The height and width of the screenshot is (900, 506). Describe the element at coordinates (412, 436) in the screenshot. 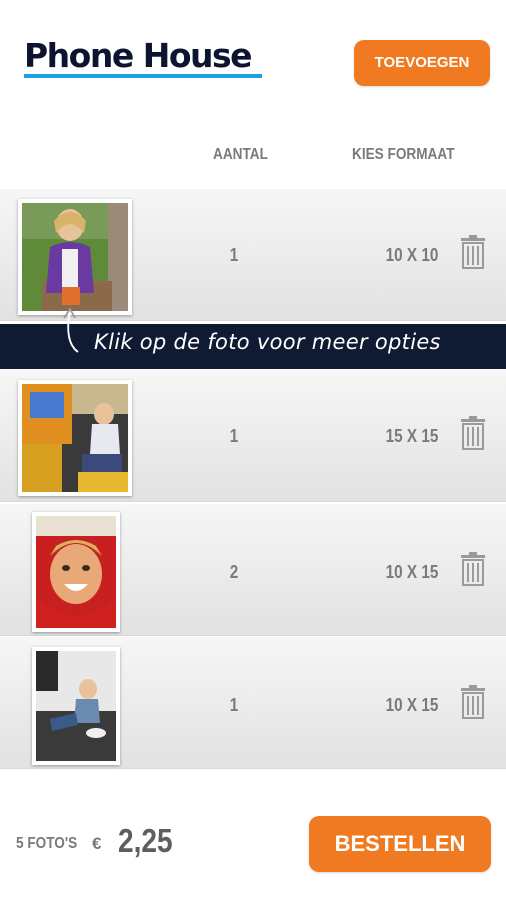

I see `format-value: 15 X 15` at that location.